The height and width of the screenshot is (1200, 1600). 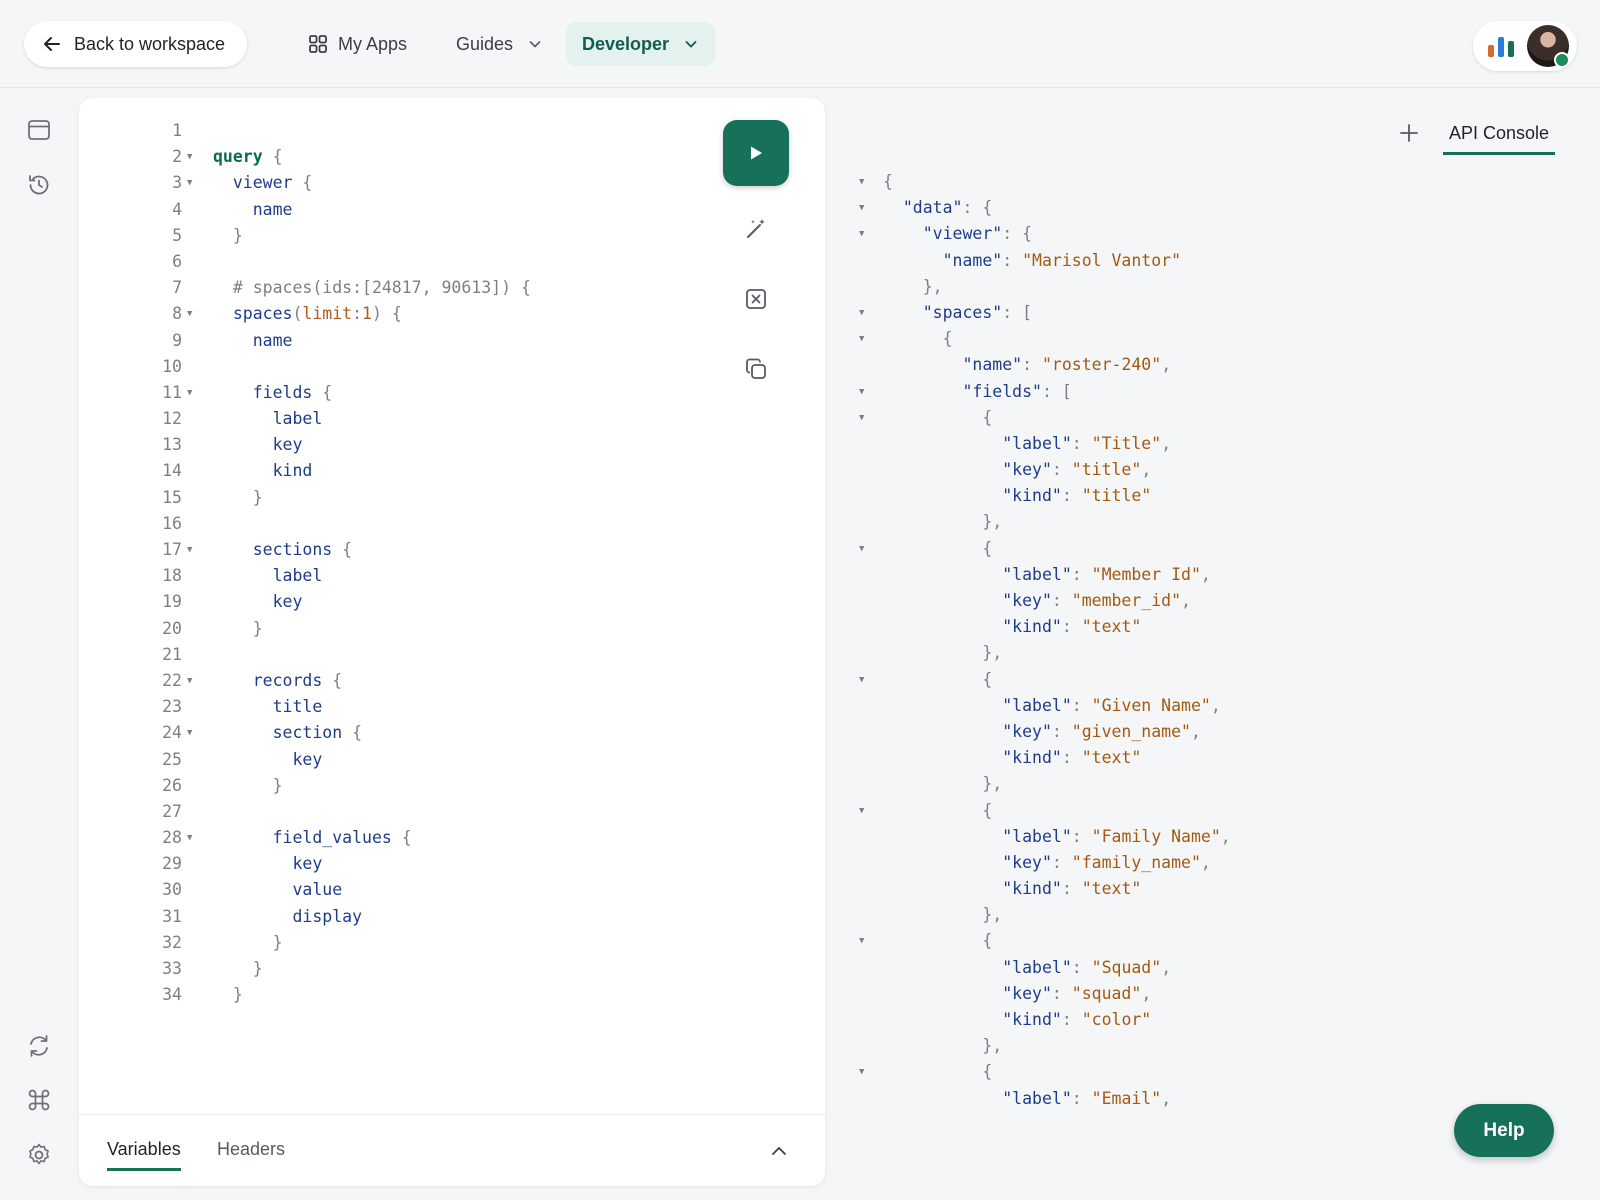 I want to click on window-icon, so click(x=39, y=130).